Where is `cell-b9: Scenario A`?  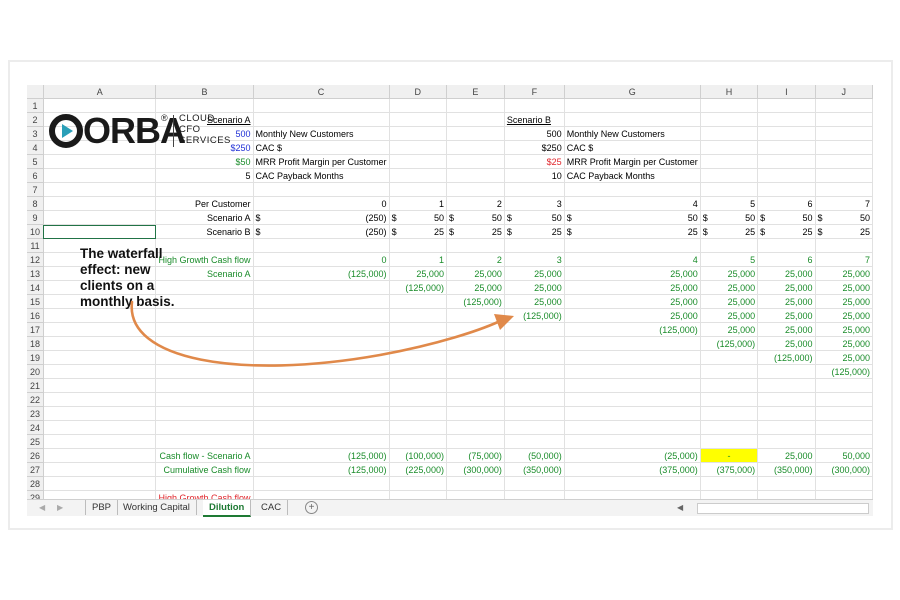
cell-b9: Scenario A is located at coordinates (204, 217).